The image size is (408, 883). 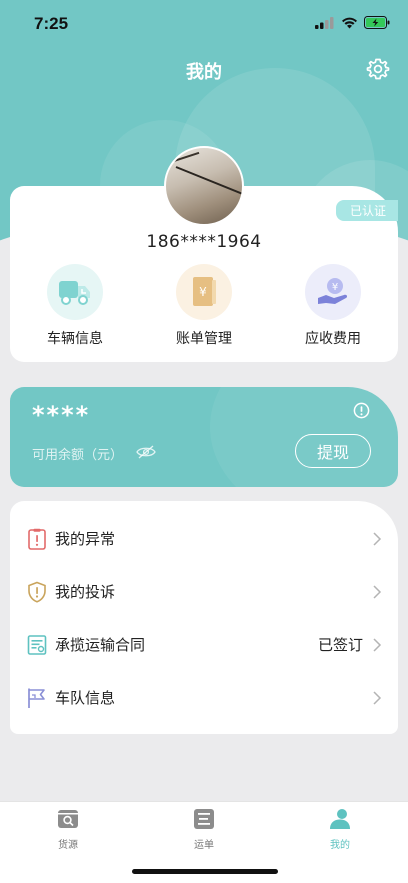 I want to click on tab-mine: 我的, so click(x=340, y=829).